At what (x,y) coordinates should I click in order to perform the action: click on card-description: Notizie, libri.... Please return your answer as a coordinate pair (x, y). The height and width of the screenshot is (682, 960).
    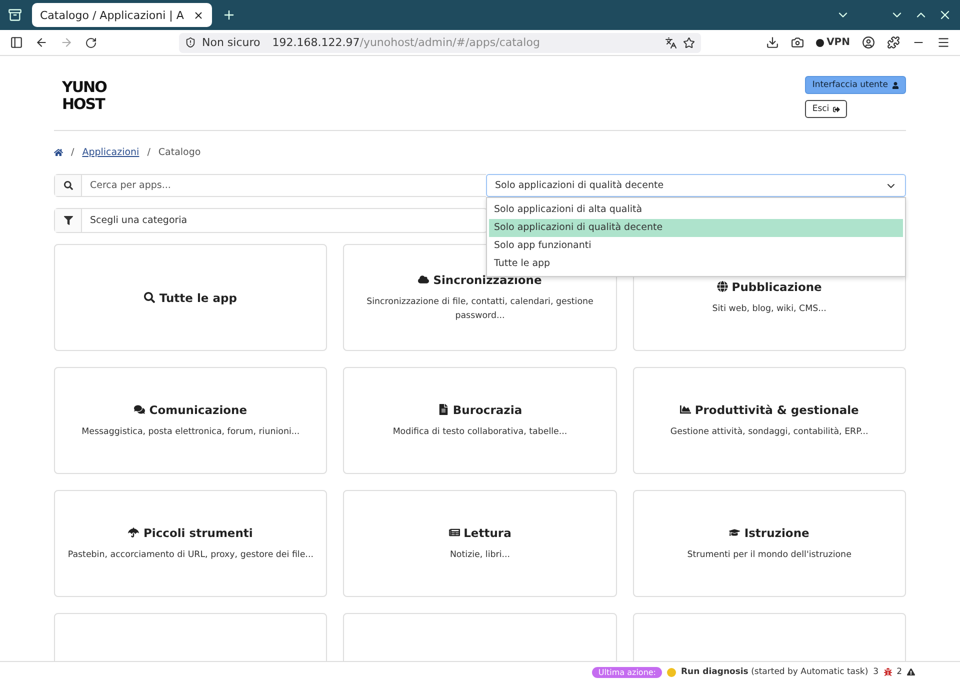
    Looking at the image, I should click on (480, 555).